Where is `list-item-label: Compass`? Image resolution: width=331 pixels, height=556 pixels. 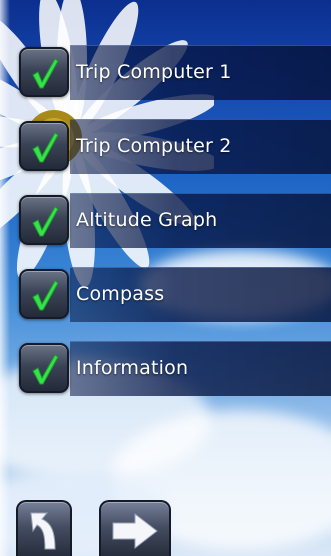
list-item-label: Compass is located at coordinates (120, 294).